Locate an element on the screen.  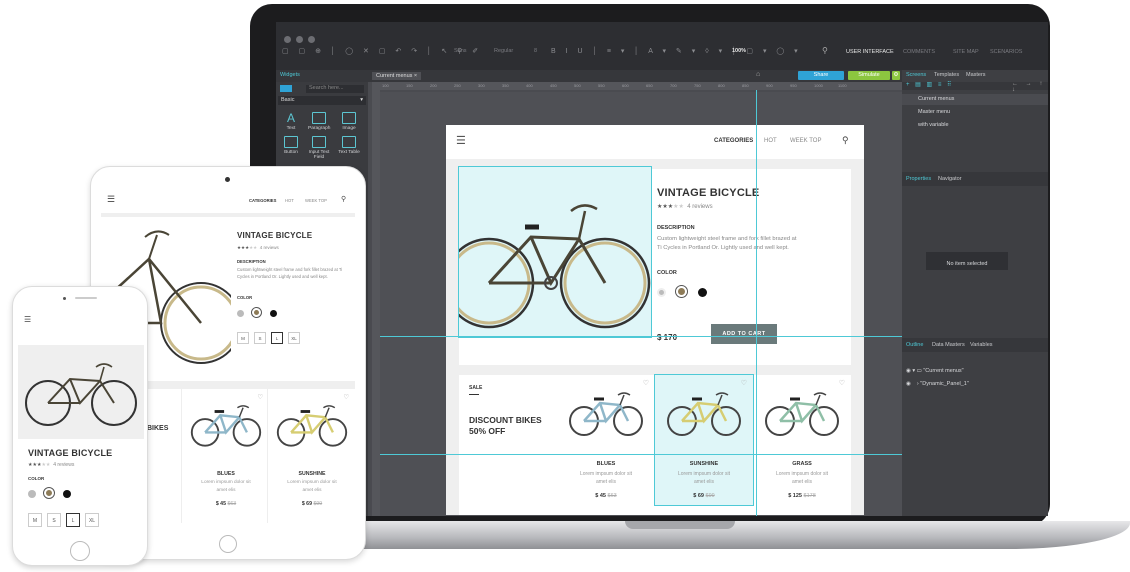
toolbar-icons: ▢ ▢ ⊕ │ ◯ ✕ ▢ ↶ ↷ │ ↖ ⚲ ✐ is located at coordinates (382, 51).